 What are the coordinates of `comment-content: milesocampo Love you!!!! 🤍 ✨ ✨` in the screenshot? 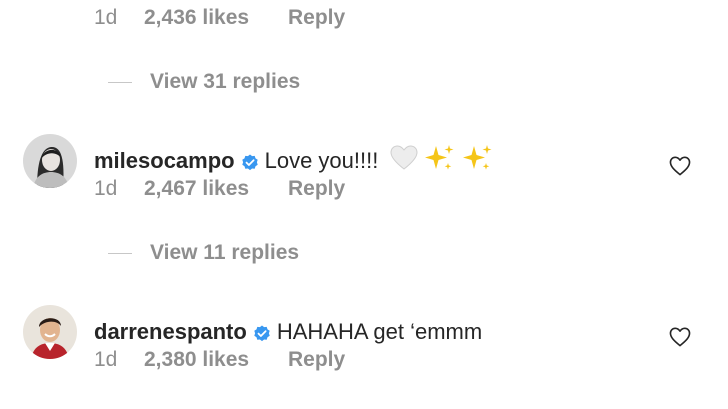 It's located at (294, 161).